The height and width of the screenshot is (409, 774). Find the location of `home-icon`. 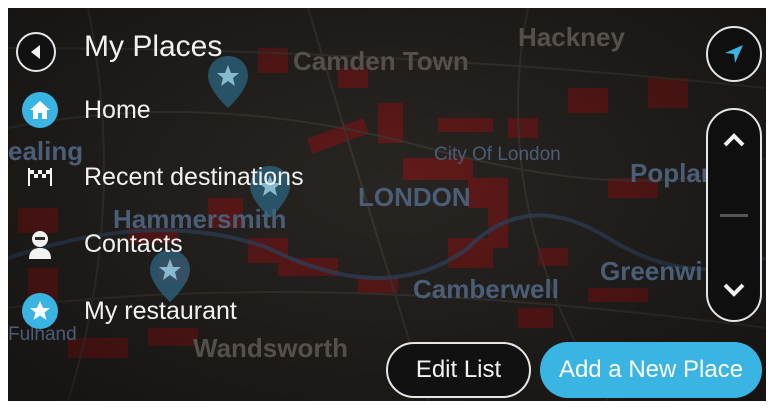

home-icon is located at coordinates (40, 110).